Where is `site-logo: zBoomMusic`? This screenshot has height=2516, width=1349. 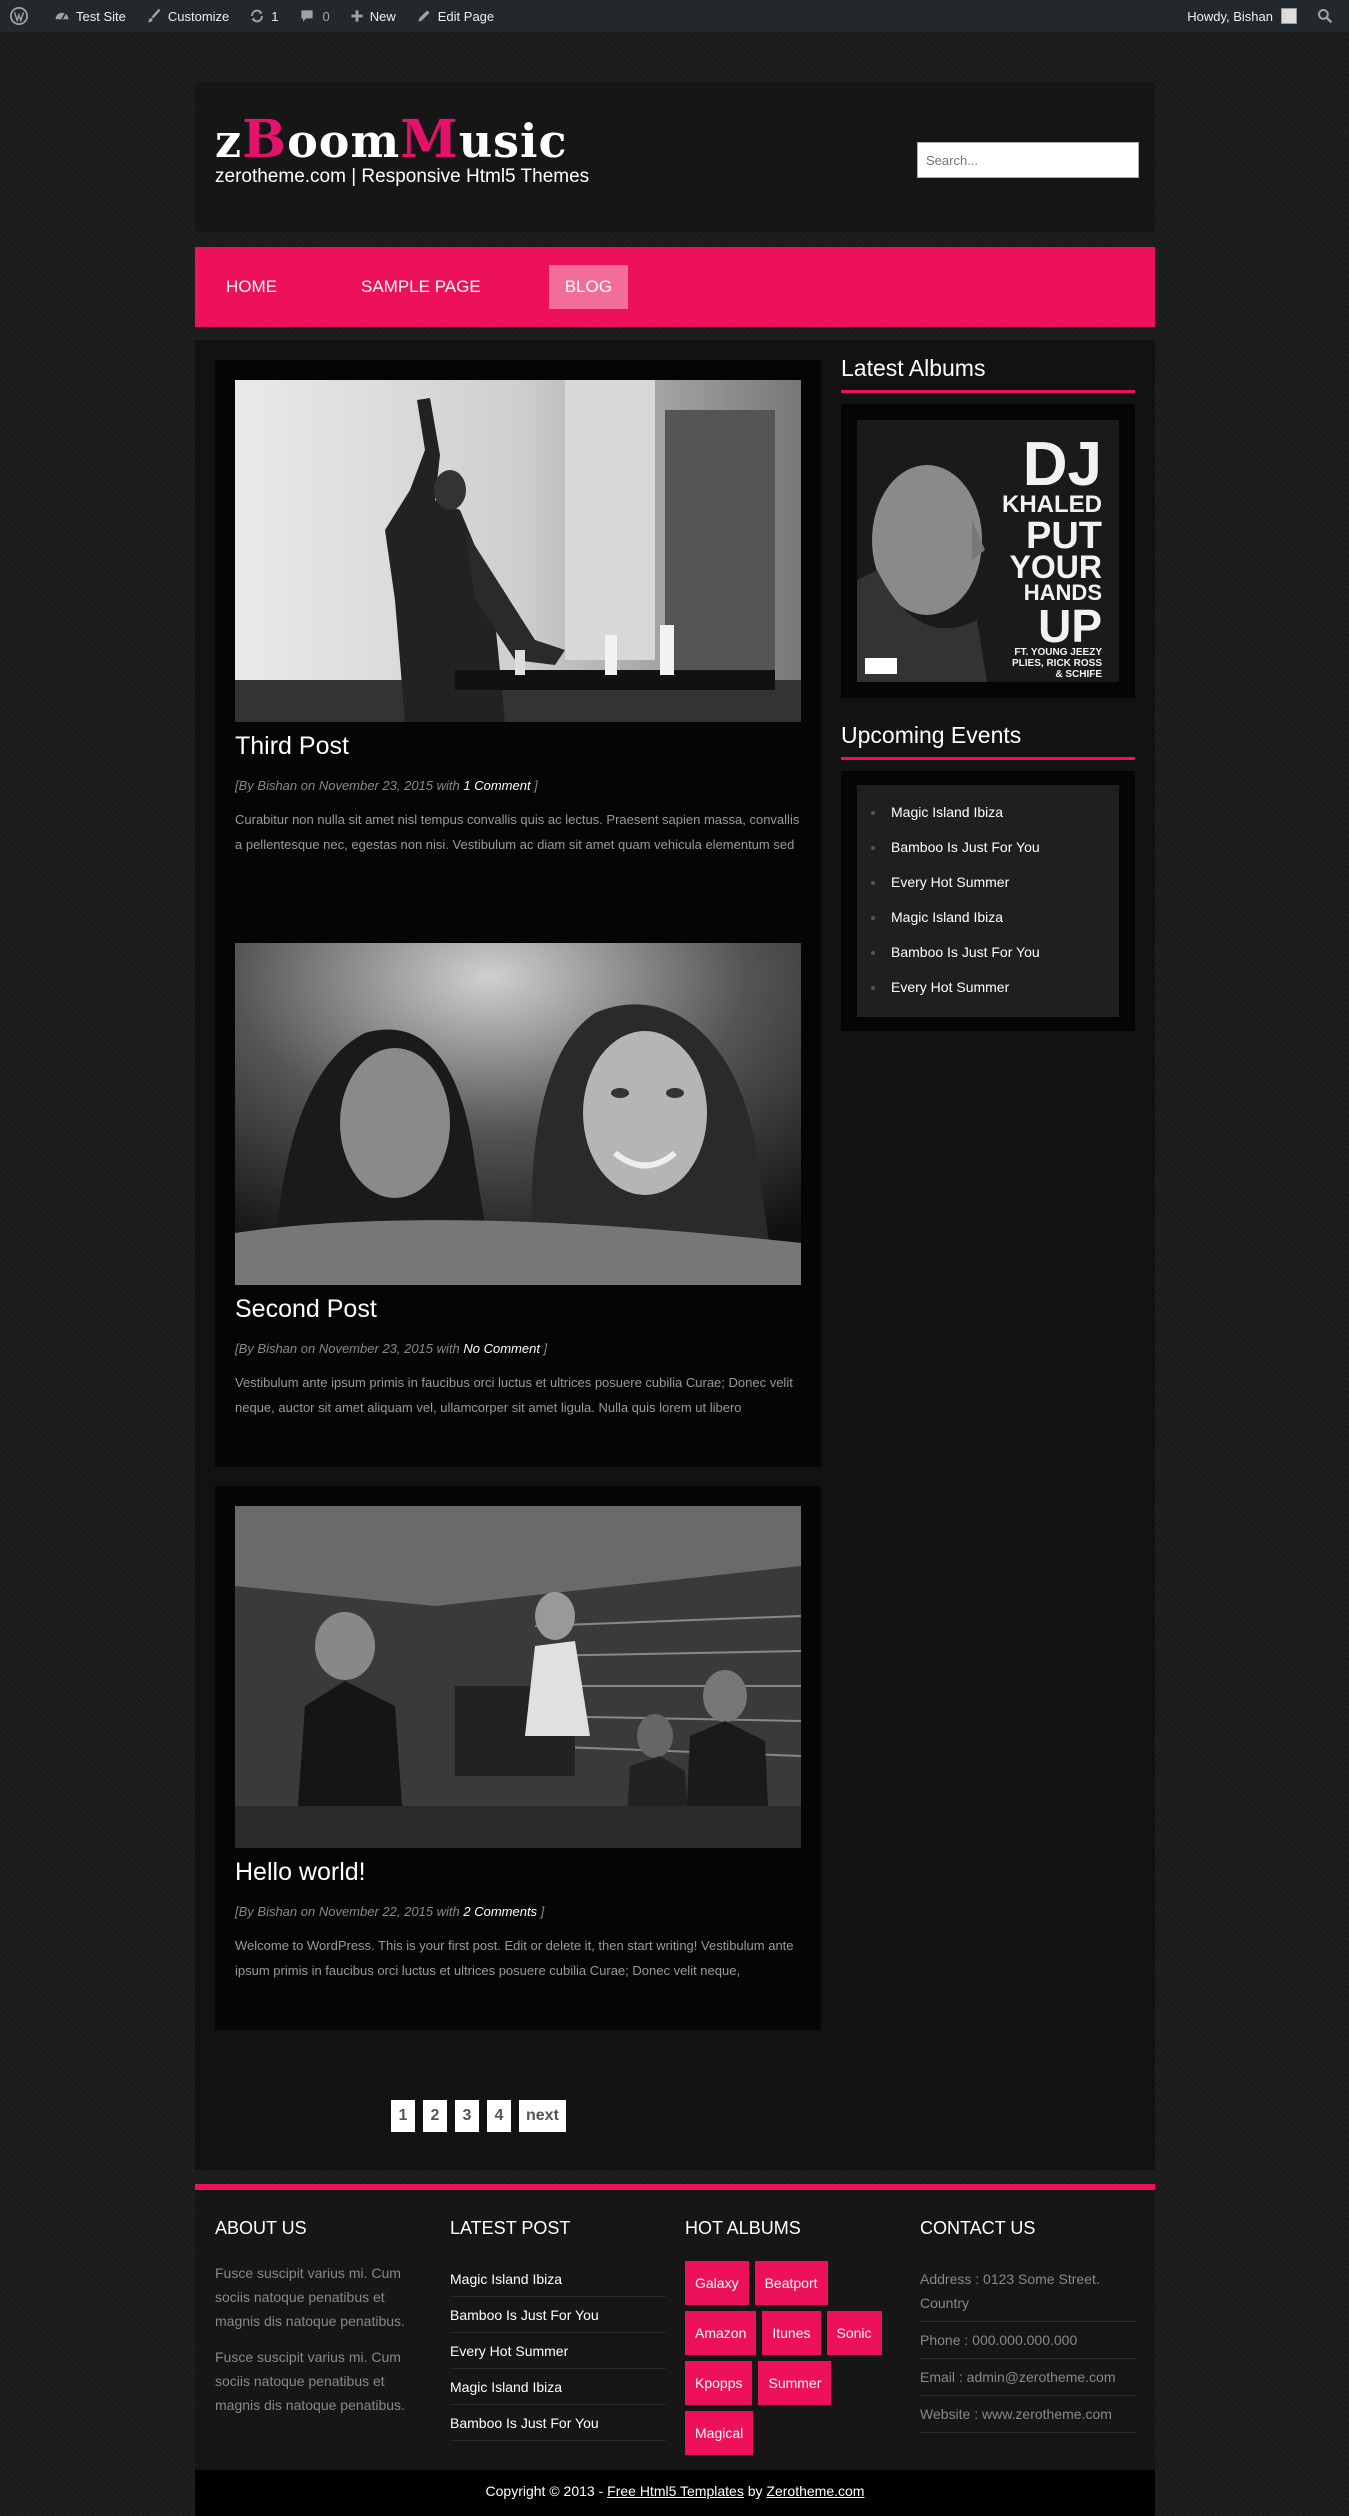 site-logo: zBoomMusic is located at coordinates (391, 140).